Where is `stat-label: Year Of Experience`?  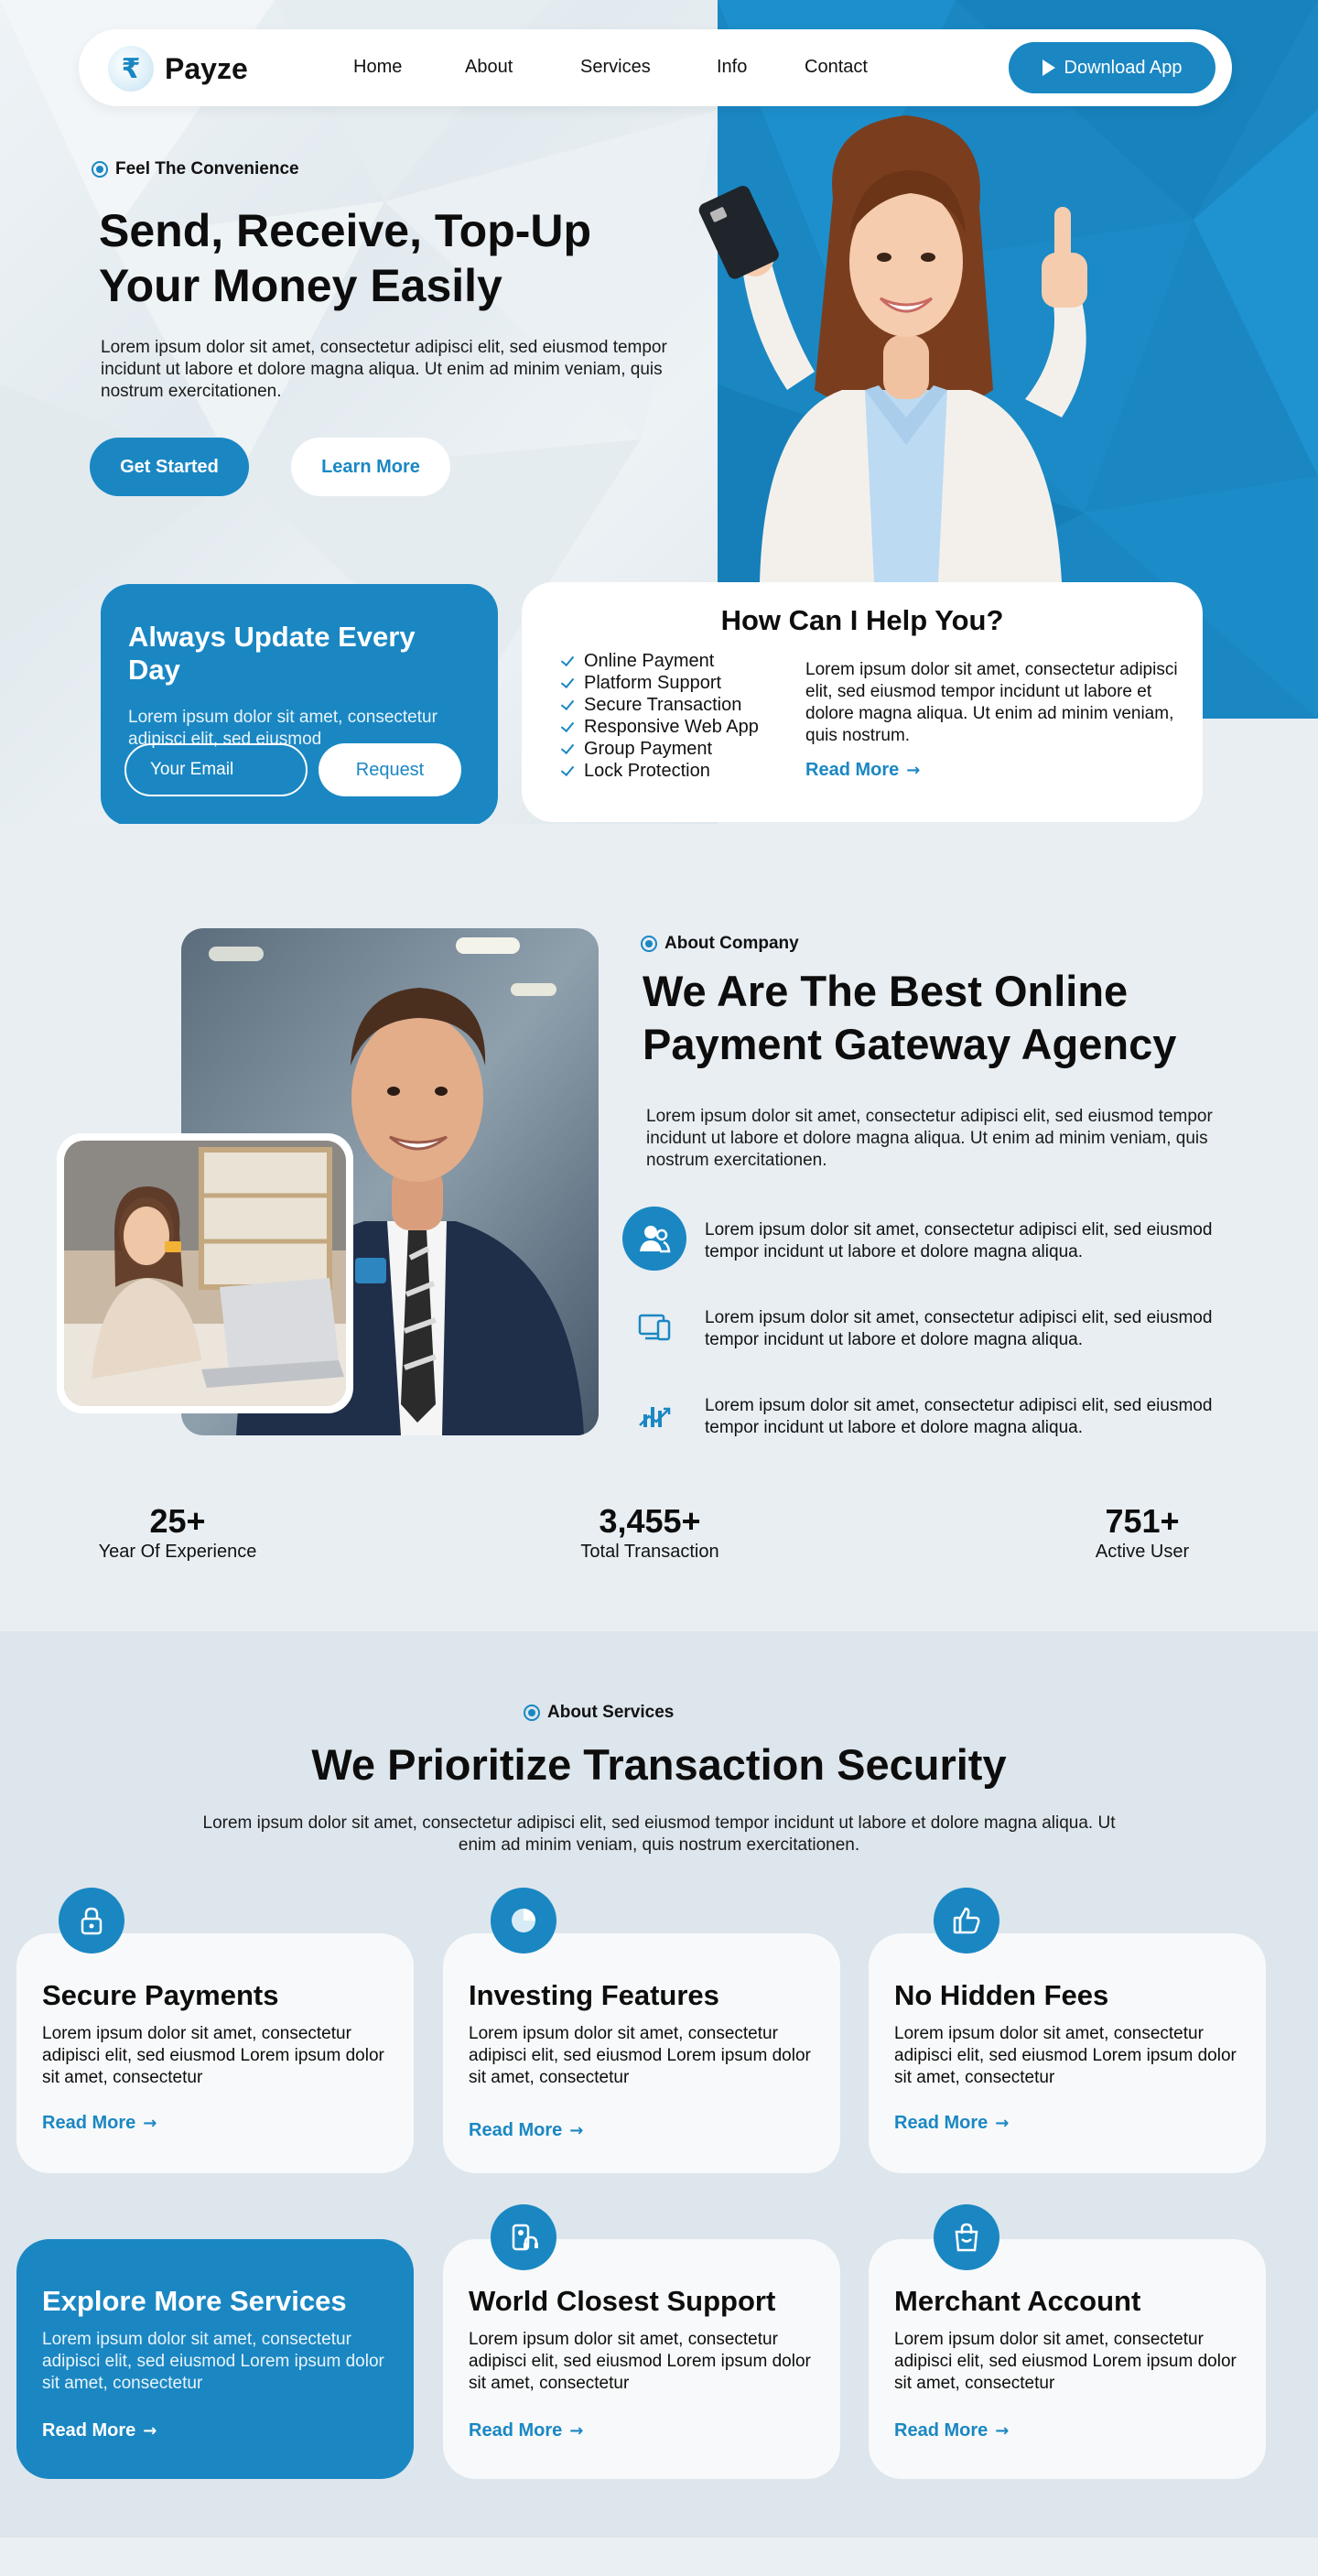 stat-label: Year Of Experience is located at coordinates (177, 1552).